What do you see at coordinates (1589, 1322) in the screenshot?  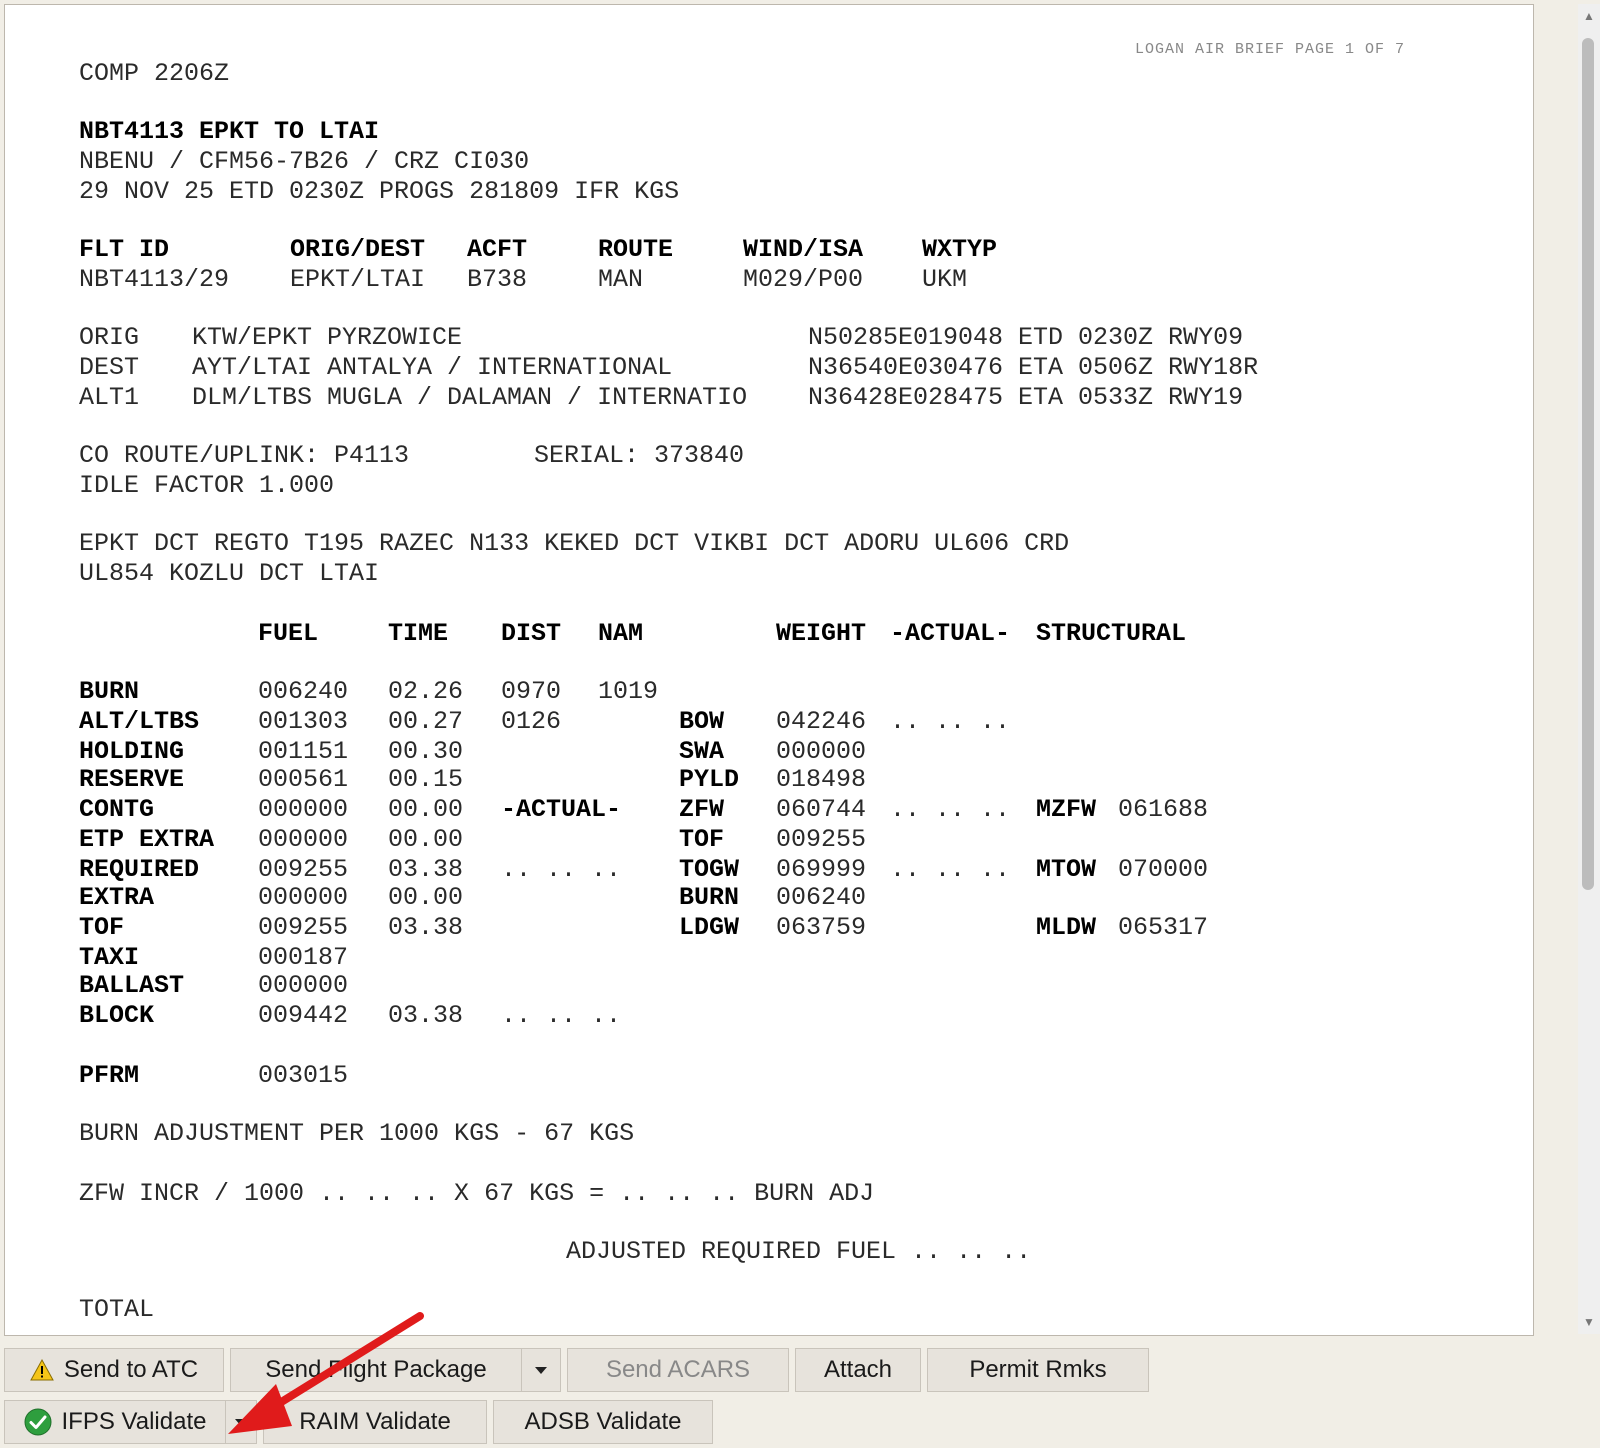 I see `scroll-down-icon: ▼` at bounding box center [1589, 1322].